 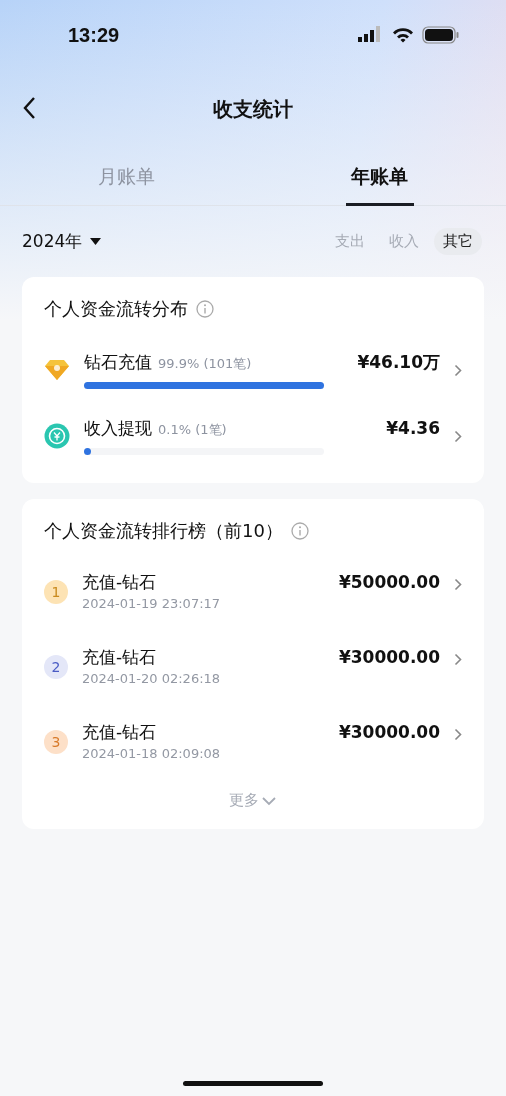 What do you see at coordinates (118, 362) in the screenshot?
I see `category-name: 钻石充值` at bounding box center [118, 362].